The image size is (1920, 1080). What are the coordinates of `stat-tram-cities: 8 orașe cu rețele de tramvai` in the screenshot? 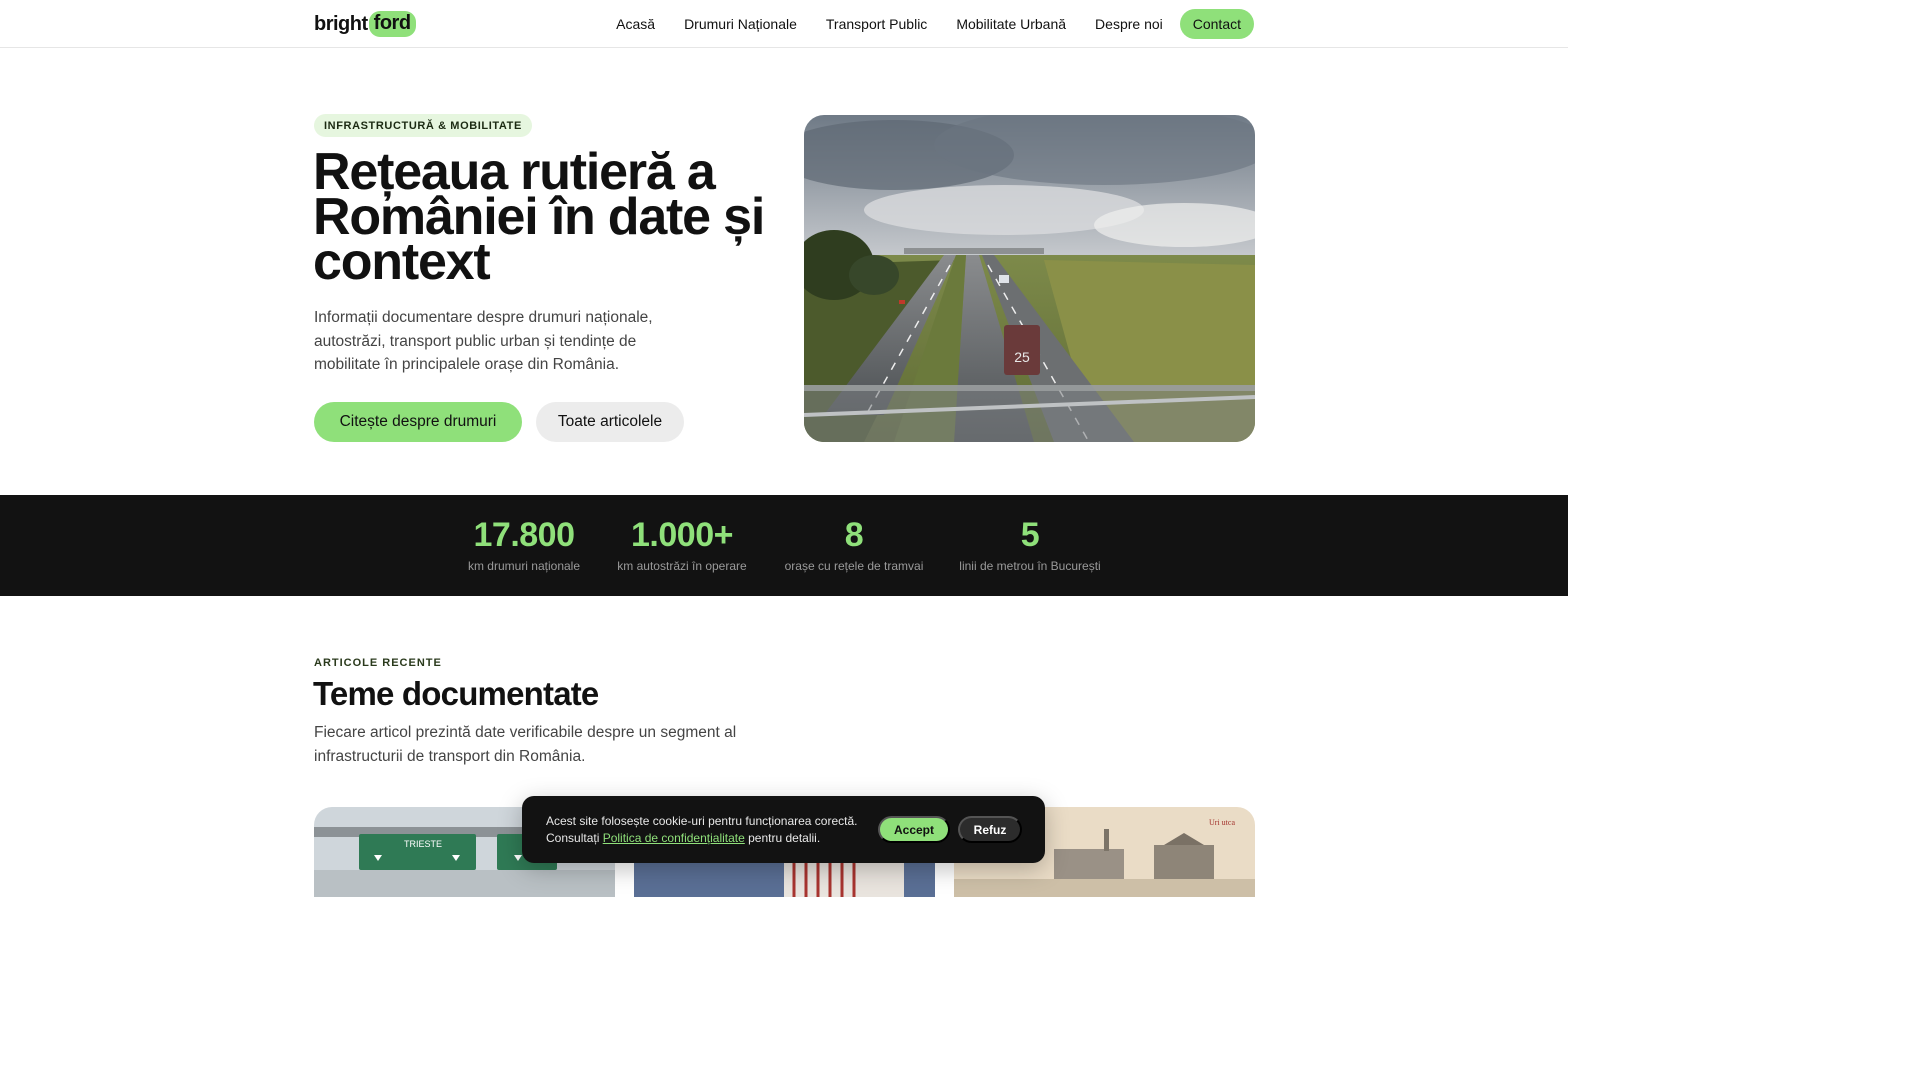 It's located at (854, 544).